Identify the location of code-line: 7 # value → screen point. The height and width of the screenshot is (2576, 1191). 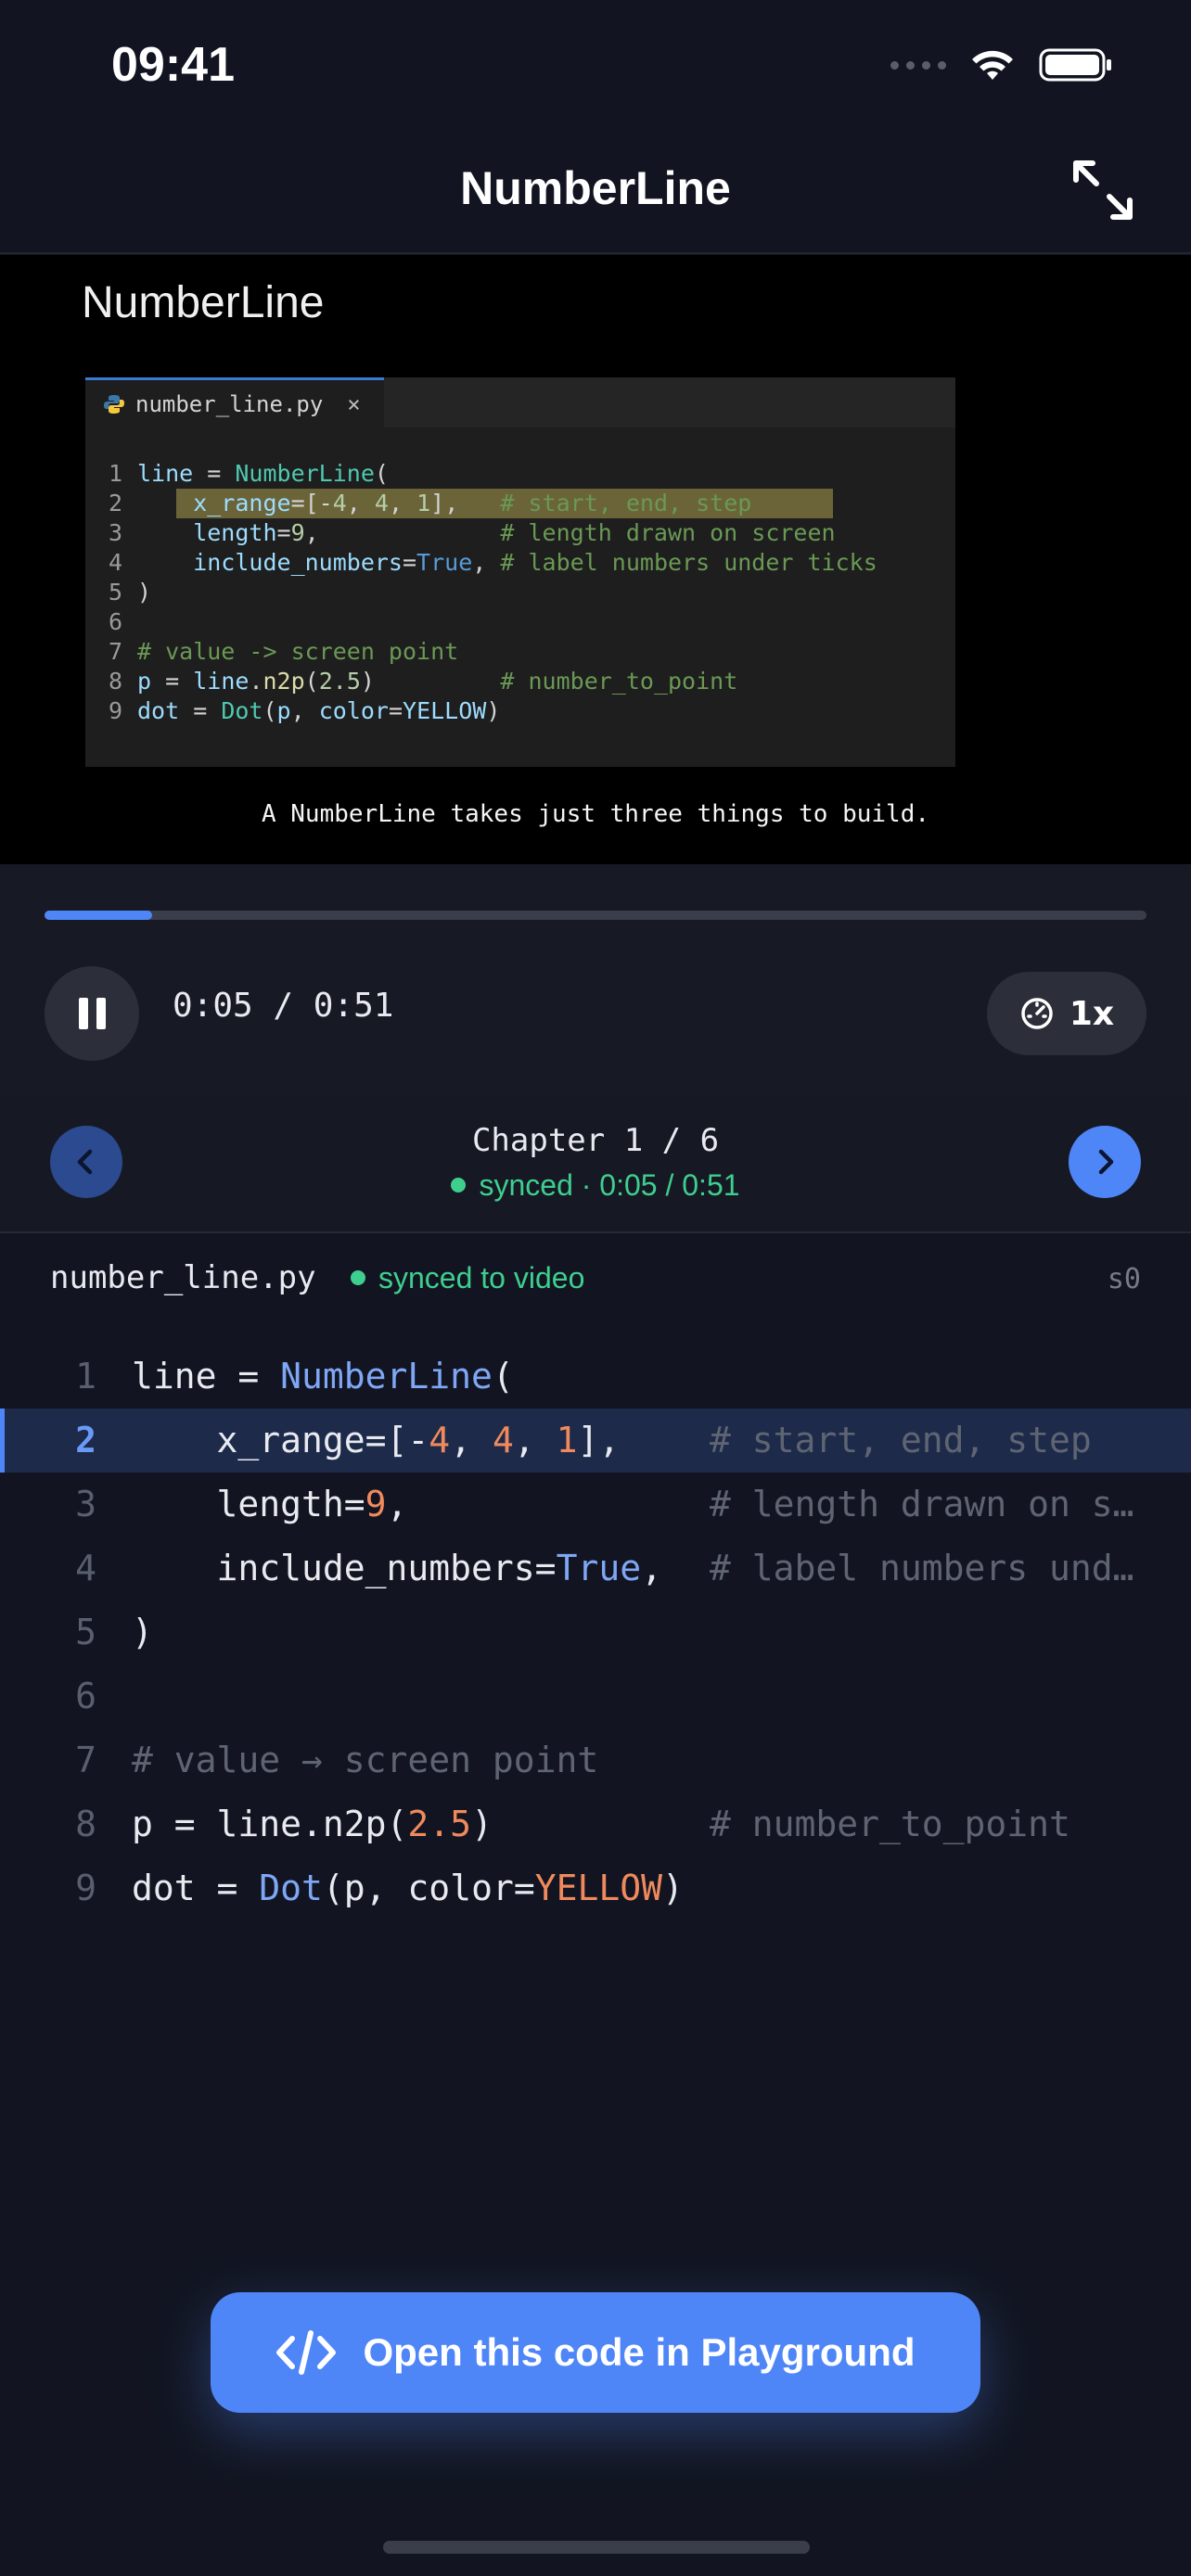
(595, 1760).